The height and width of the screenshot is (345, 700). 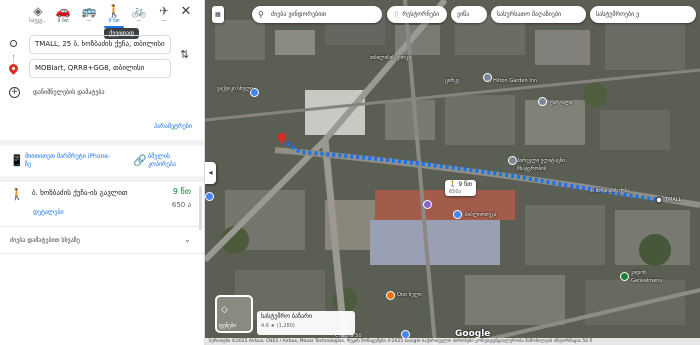 What do you see at coordinates (541, 161) in the screenshot?
I see `map-label: პირველი ელიტაცნი` at bounding box center [541, 161].